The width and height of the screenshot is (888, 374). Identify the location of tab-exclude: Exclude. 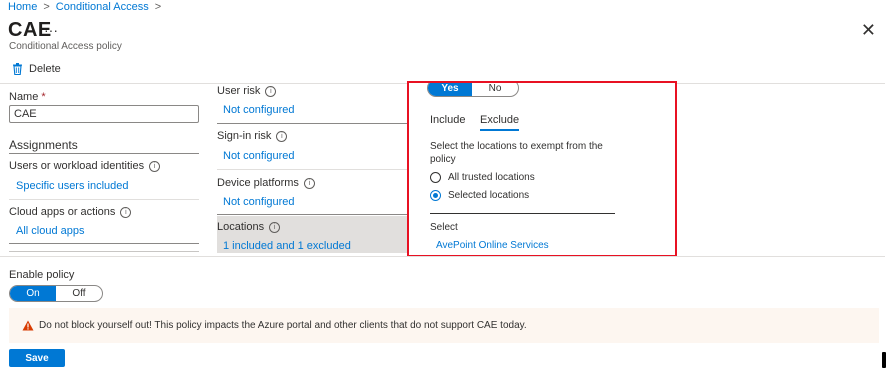
(500, 122).